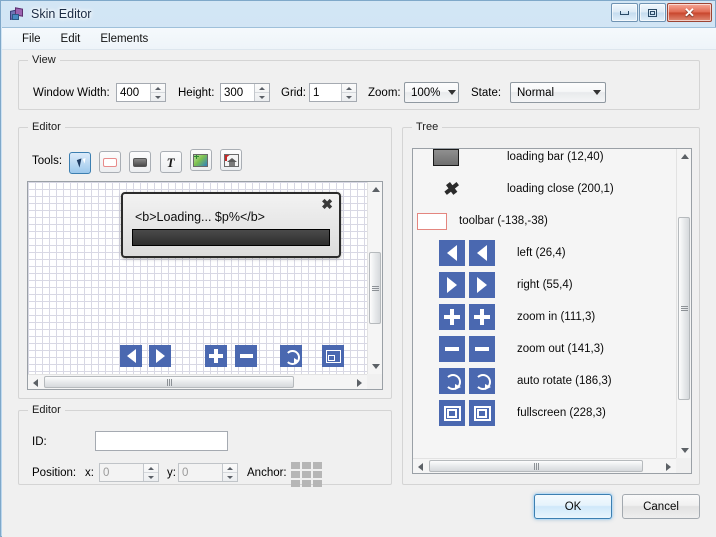 This screenshot has width=716, height=537. What do you see at coordinates (237, 92) in the screenshot?
I see `height-input` at bounding box center [237, 92].